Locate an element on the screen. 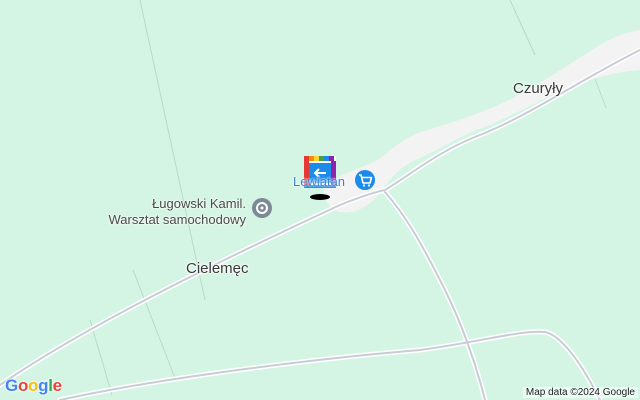 This screenshot has height=400, width=640. poi-label-store: Lewiatan is located at coordinates (319, 181).